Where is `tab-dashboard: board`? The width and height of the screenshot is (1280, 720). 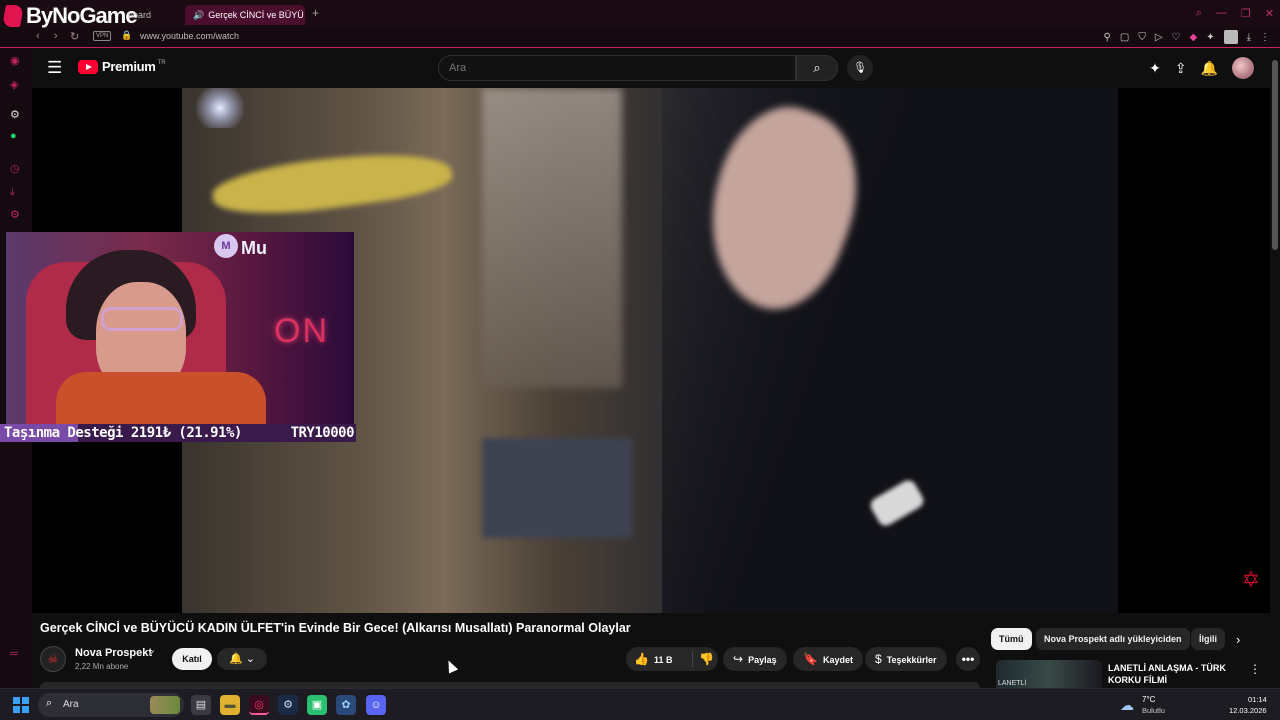 tab-dashboard: board is located at coordinates (150, 15).